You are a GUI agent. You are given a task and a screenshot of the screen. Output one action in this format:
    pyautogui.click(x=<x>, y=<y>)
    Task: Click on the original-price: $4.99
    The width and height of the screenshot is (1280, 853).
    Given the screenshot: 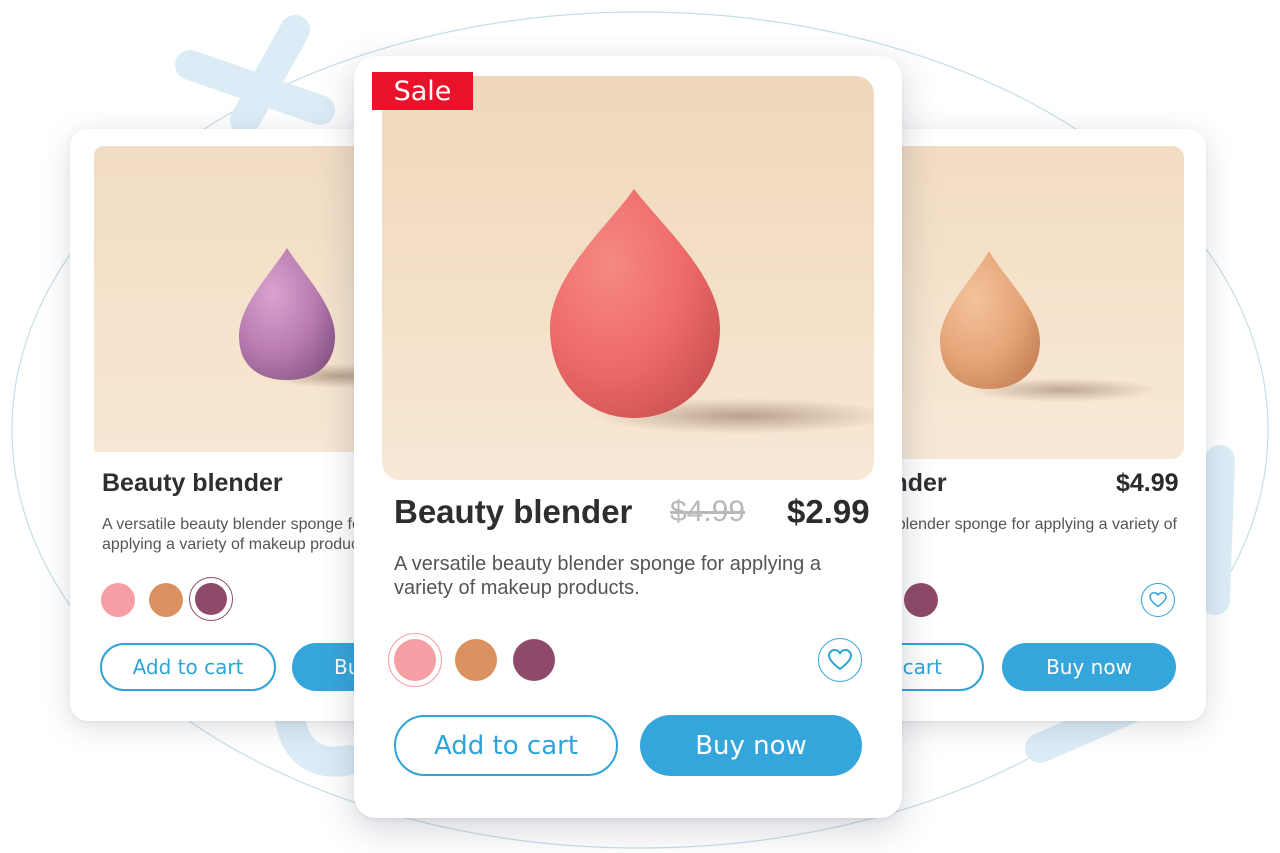 What is the action you would take?
    pyautogui.click(x=708, y=511)
    